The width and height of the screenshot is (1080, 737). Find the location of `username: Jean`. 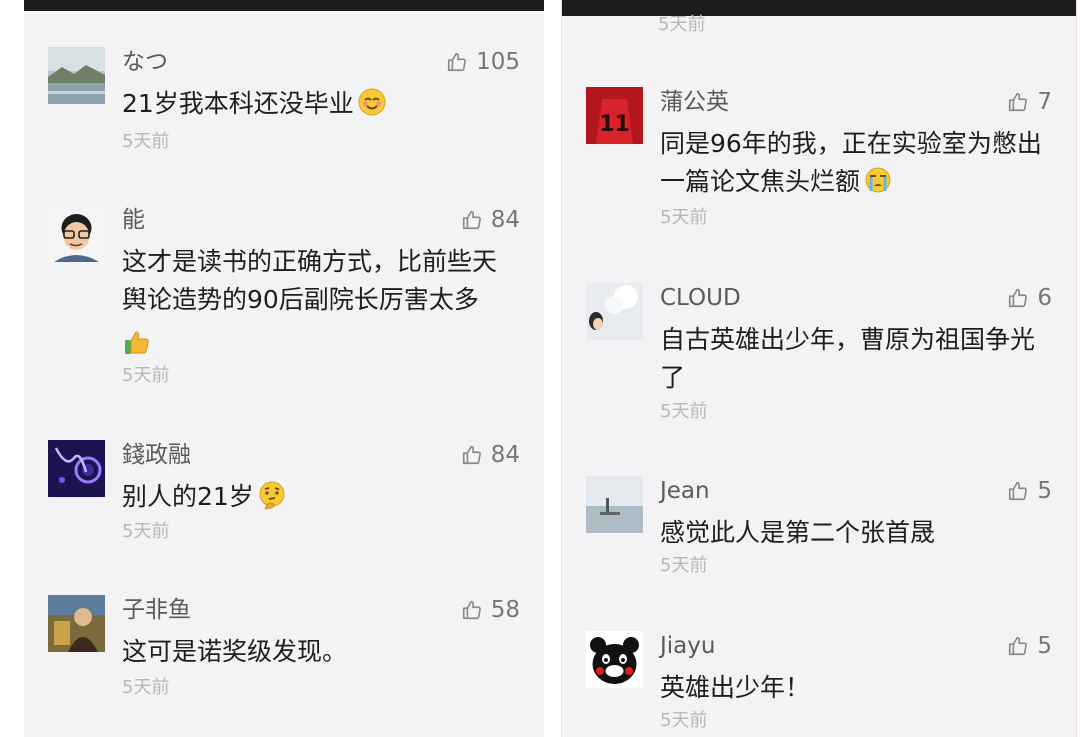

username: Jean is located at coordinates (685, 491).